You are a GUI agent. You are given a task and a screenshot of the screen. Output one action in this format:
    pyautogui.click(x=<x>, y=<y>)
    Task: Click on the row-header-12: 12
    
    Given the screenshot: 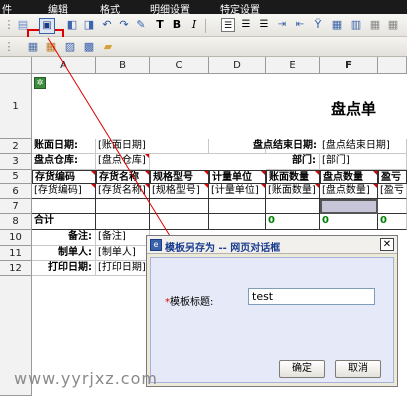 What is the action you would take?
    pyautogui.click(x=16, y=268)
    